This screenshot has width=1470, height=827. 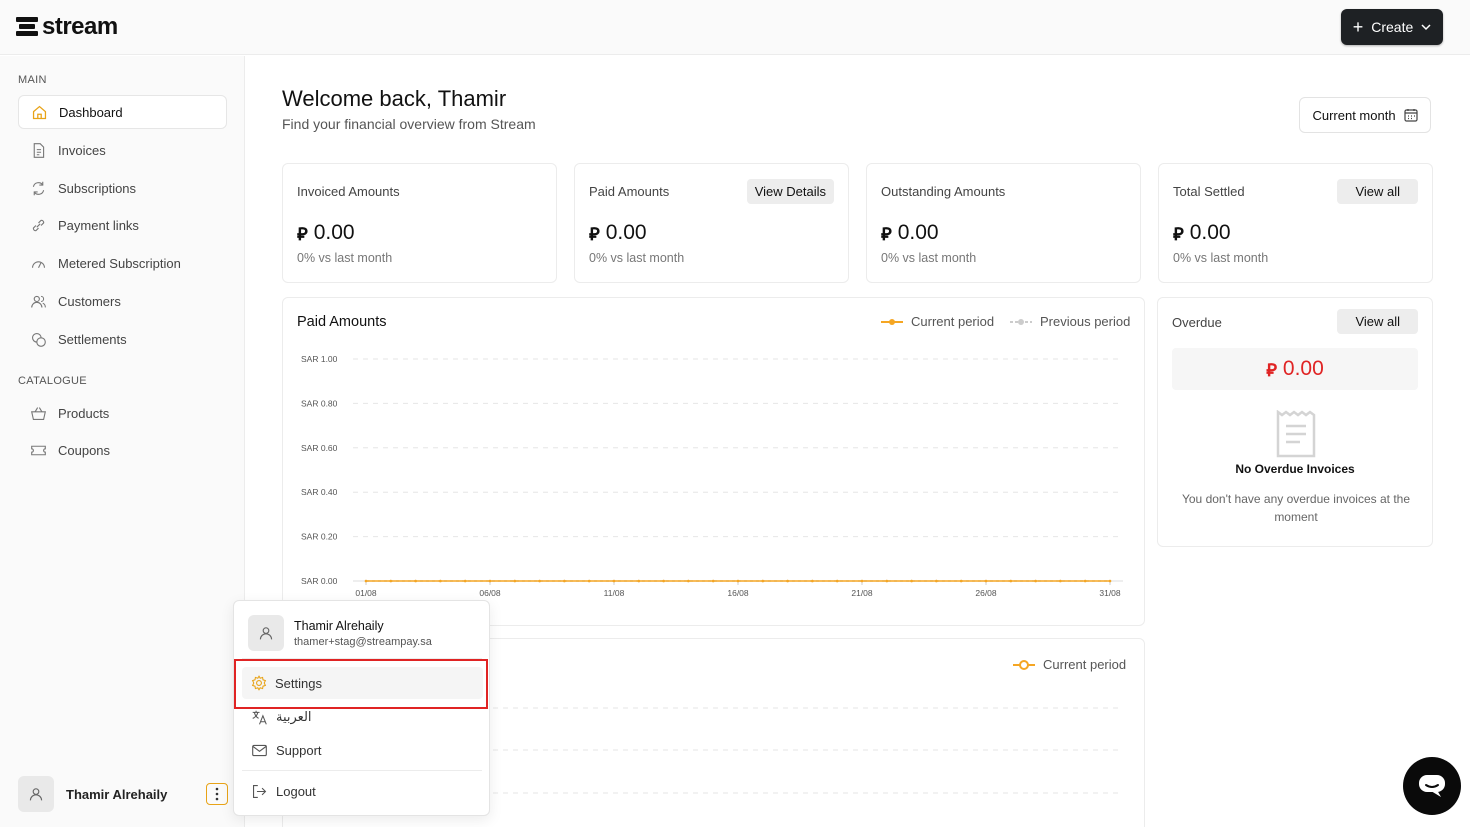 What do you see at coordinates (299, 750) in the screenshot?
I see `menu-item-label: Support` at bounding box center [299, 750].